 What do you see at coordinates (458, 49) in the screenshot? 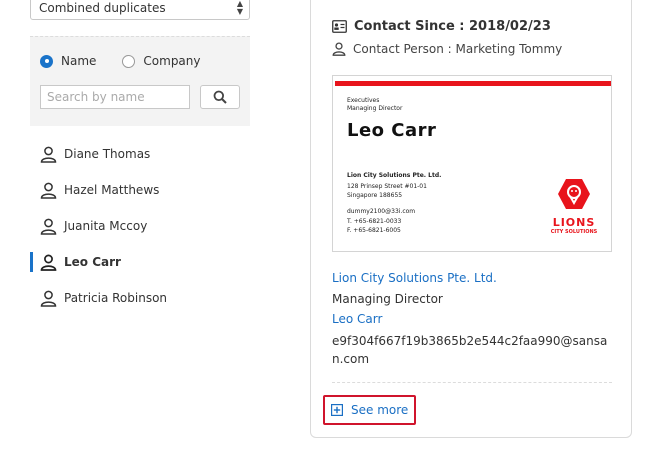
I see `contact-person-text: Contact Person : Marketing Tommy` at bounding box center [458, 49].